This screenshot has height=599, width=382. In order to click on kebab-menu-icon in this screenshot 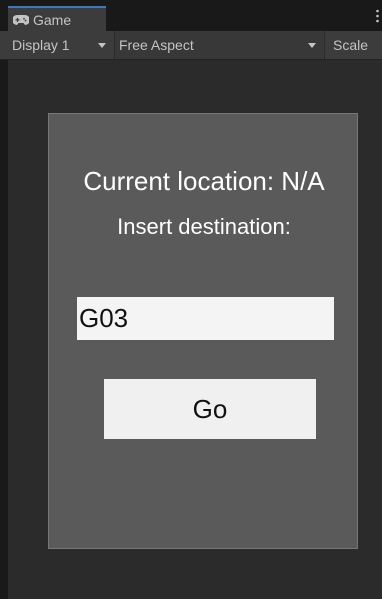, I will do `click(377, 16)`.